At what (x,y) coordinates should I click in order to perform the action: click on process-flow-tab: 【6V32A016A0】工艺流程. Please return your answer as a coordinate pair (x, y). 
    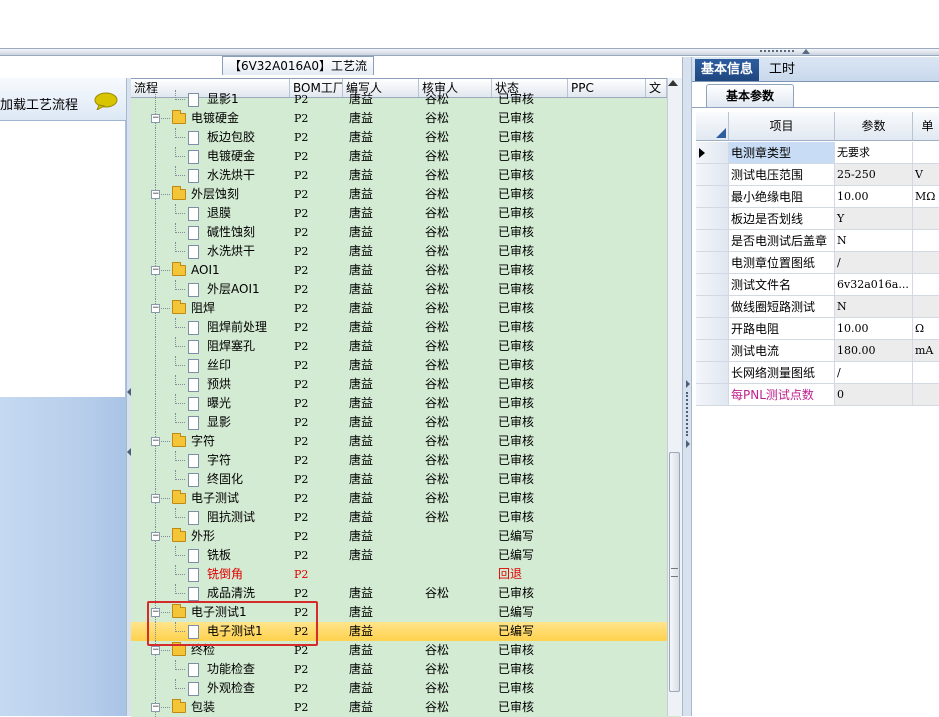
    Looking at the image, I should click on (298, 73).